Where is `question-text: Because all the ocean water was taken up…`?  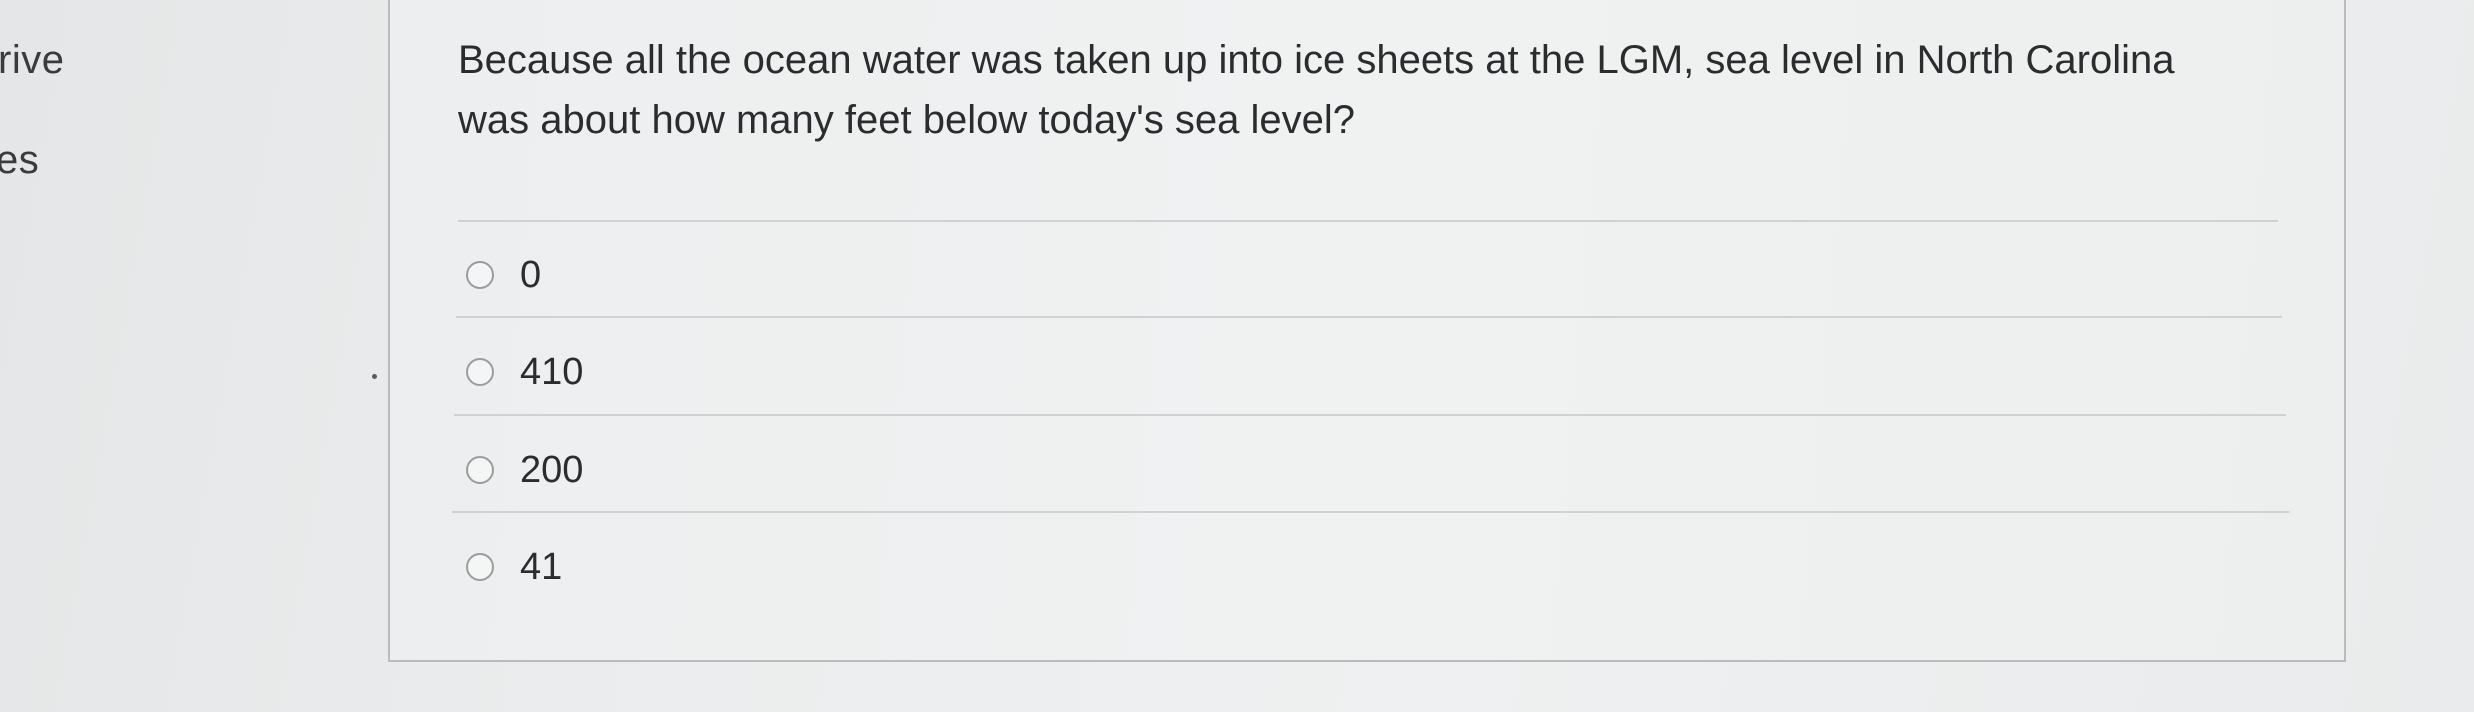
question-text: Because all the ocean water was taken up… is located at coordinates (1316, 90).